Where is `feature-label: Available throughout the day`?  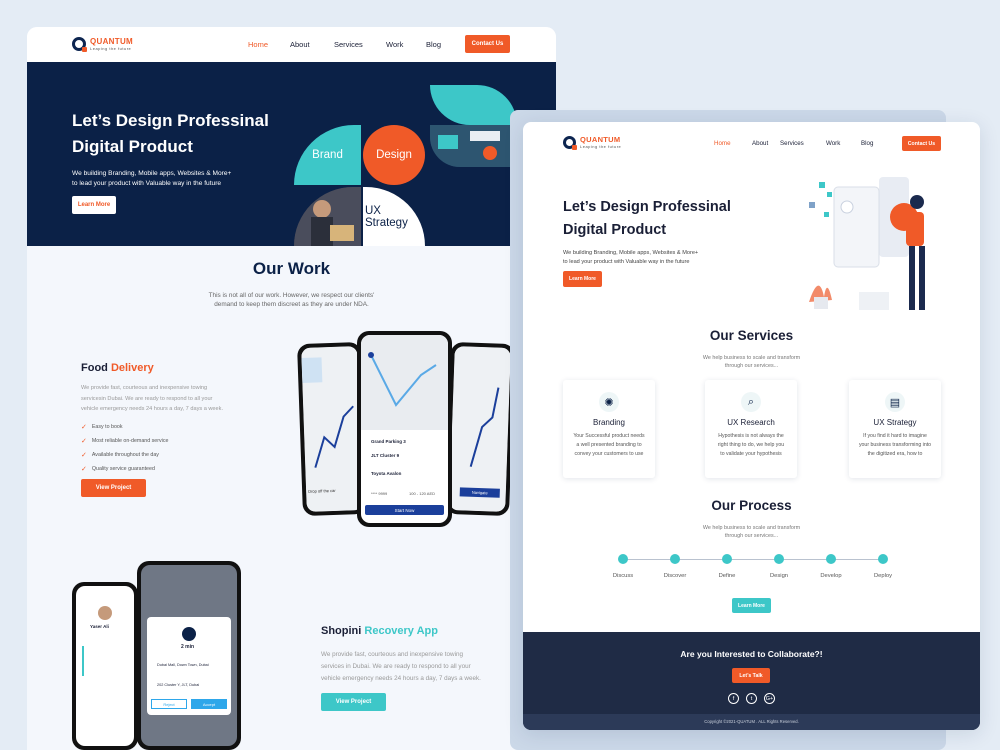 feature-label: Available throughout the day is located at coordinates (125, 455).